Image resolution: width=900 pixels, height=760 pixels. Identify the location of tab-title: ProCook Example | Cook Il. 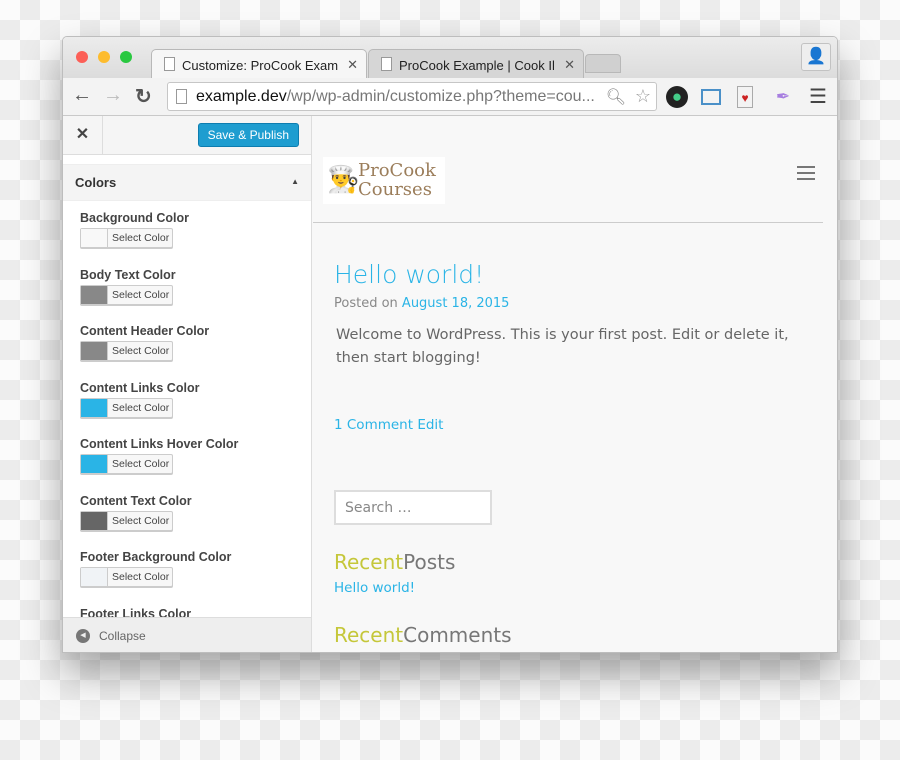
(477, 65).